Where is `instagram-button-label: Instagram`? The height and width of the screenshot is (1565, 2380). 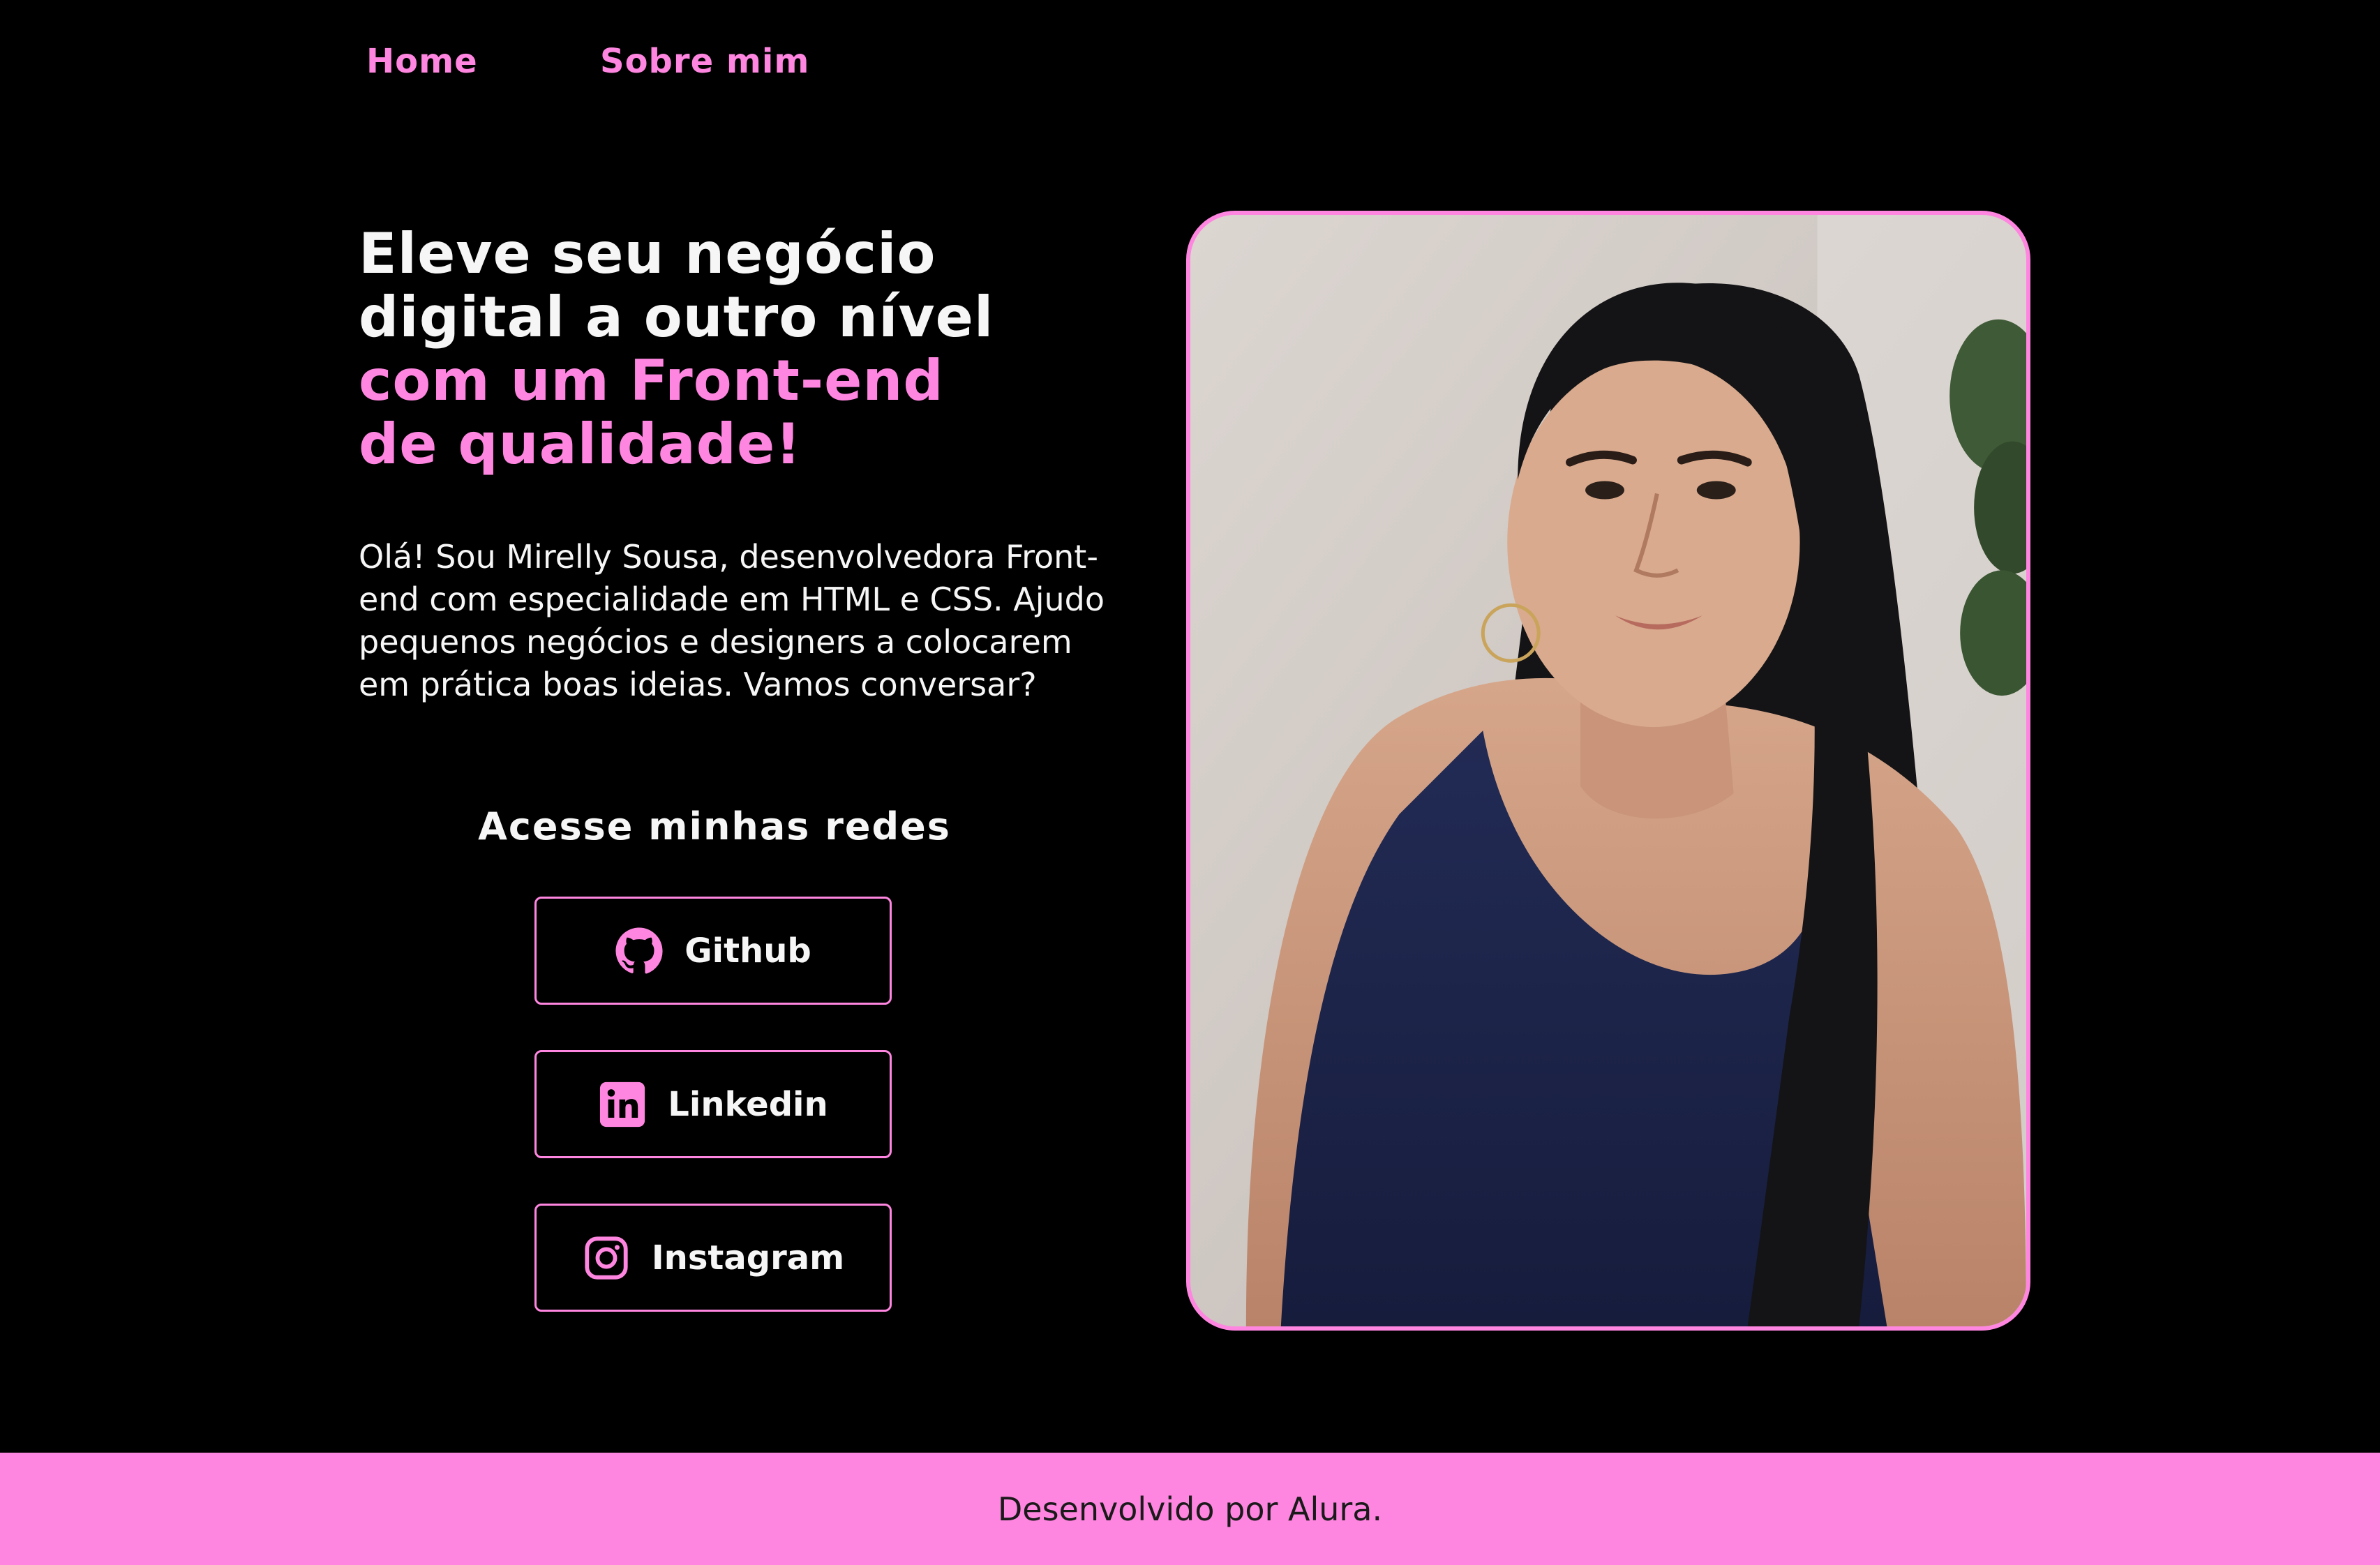
instagram-button-label: Instagram is located at coordinates (748, 1258).